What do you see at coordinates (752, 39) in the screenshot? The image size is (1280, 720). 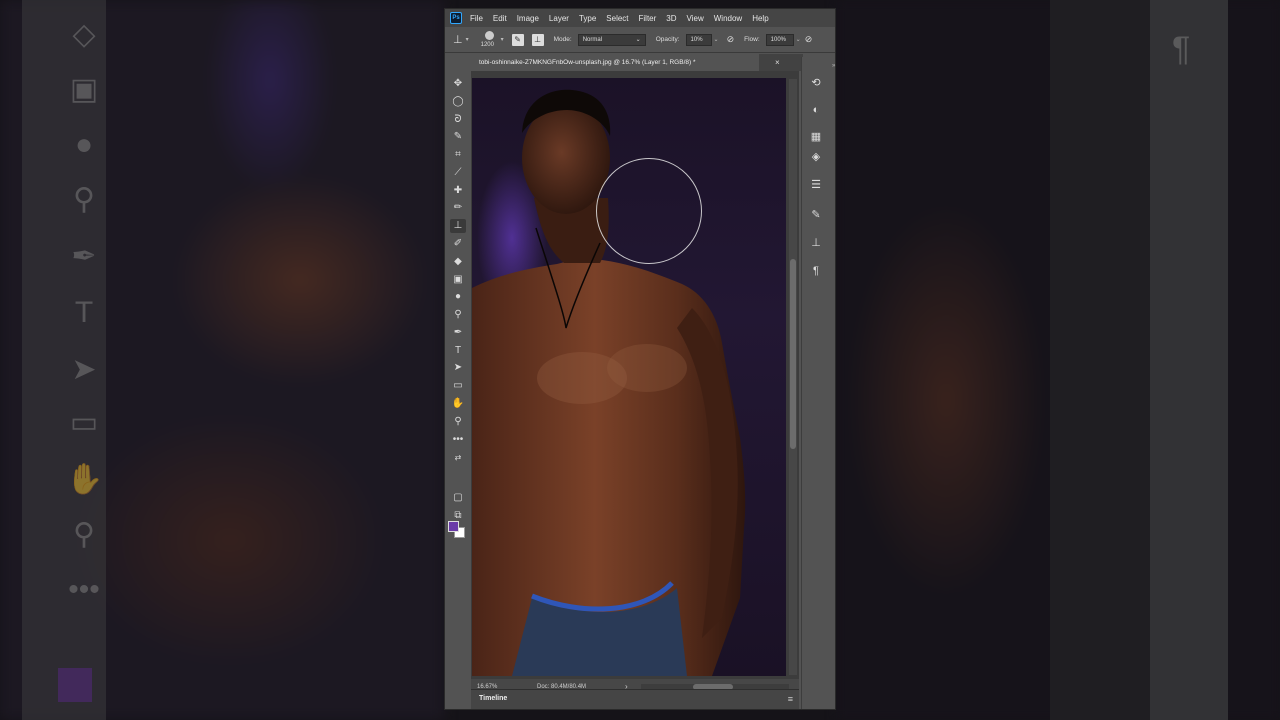 I see `flow-label: Flow:` at bounding box center [752, 39].